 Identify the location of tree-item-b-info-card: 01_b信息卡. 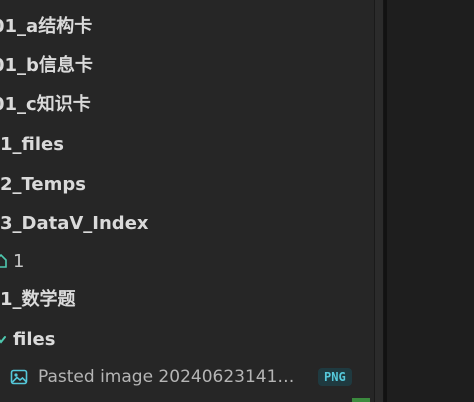
(46, 66).